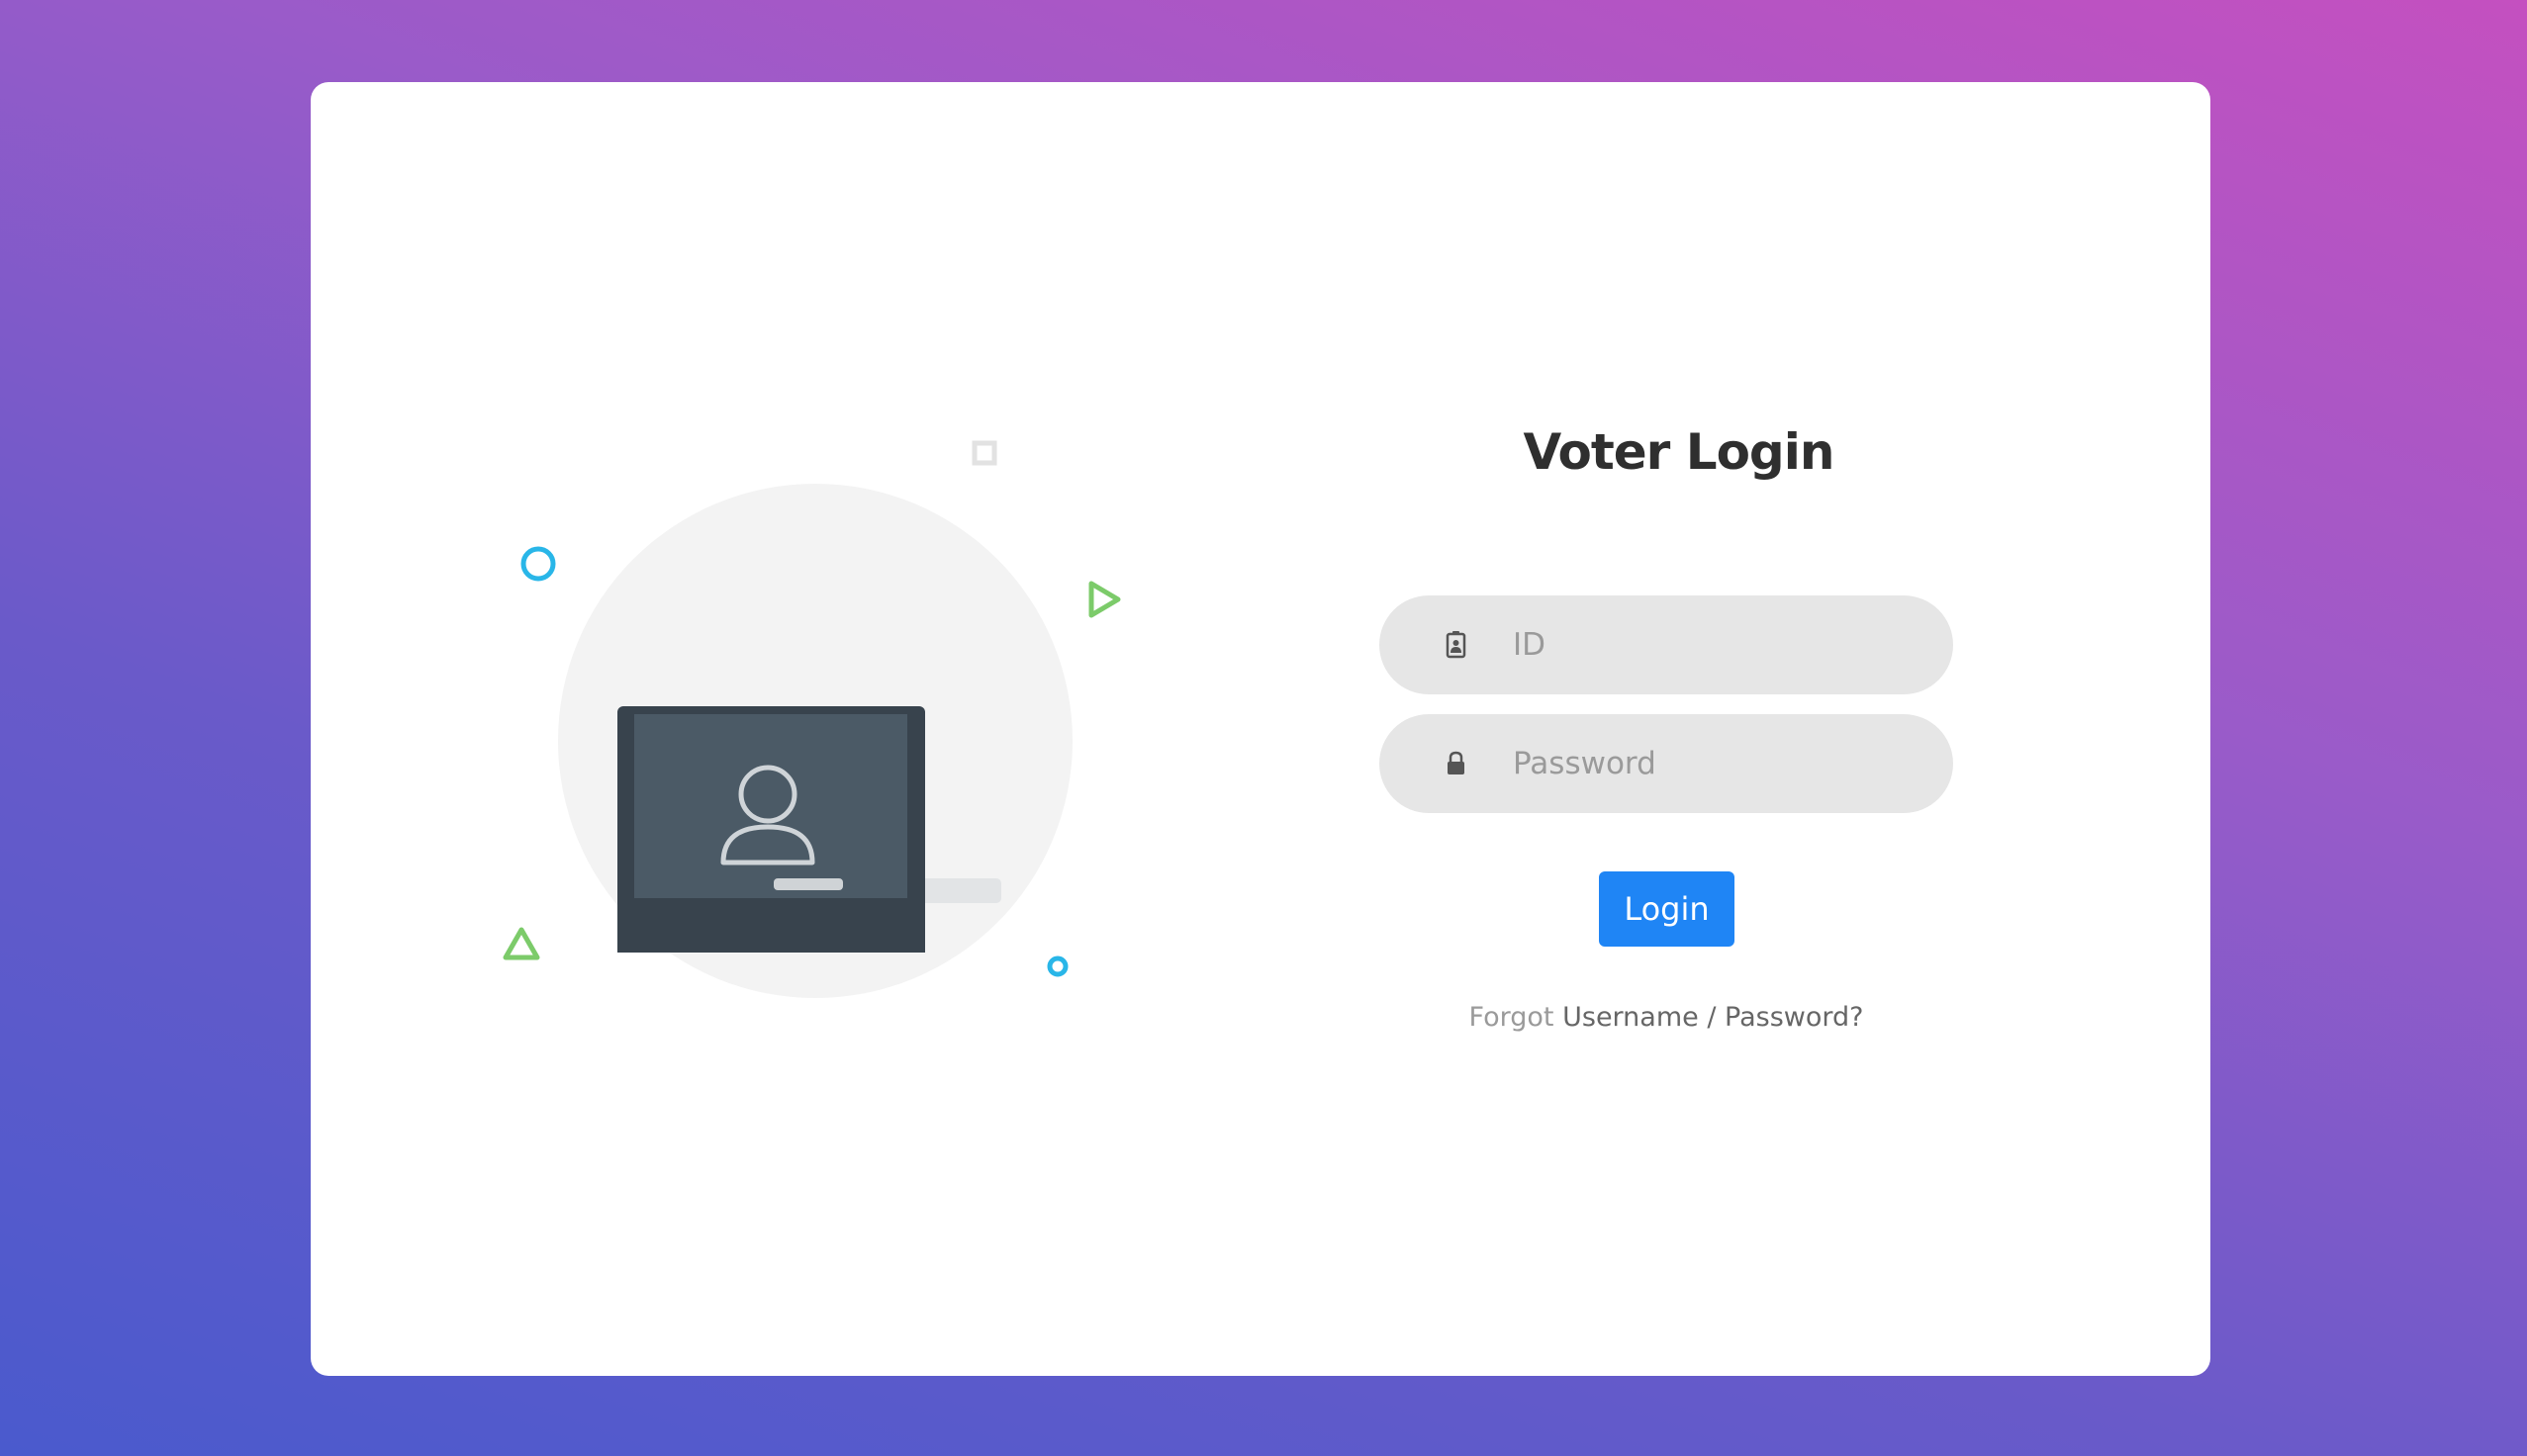  What do you see at coordinates (1711, 763) in the screenshot?
I see `password-input` at bounding box center [1711, 763].